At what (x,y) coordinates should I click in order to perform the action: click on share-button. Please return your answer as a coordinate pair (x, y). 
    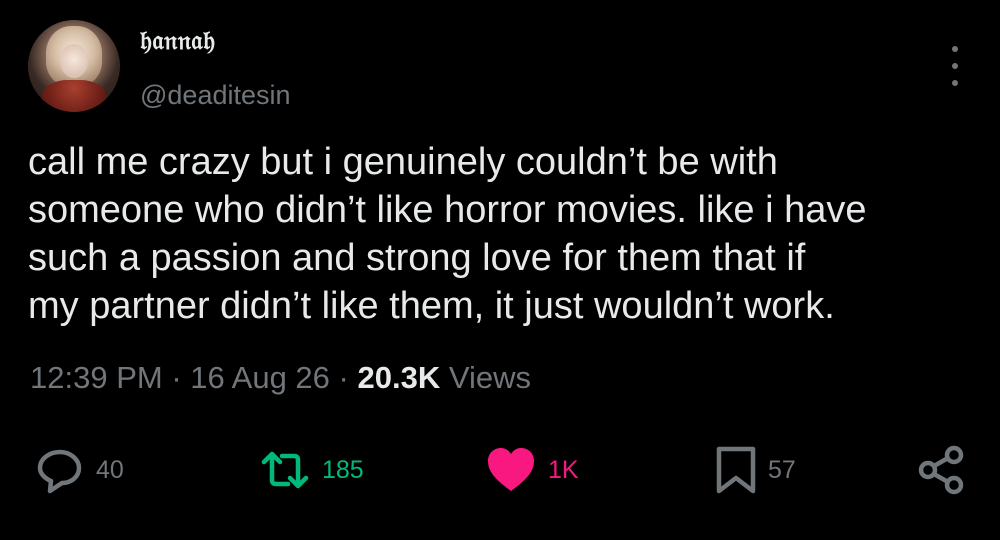
    Looking at the image, I should click on (942, 470).